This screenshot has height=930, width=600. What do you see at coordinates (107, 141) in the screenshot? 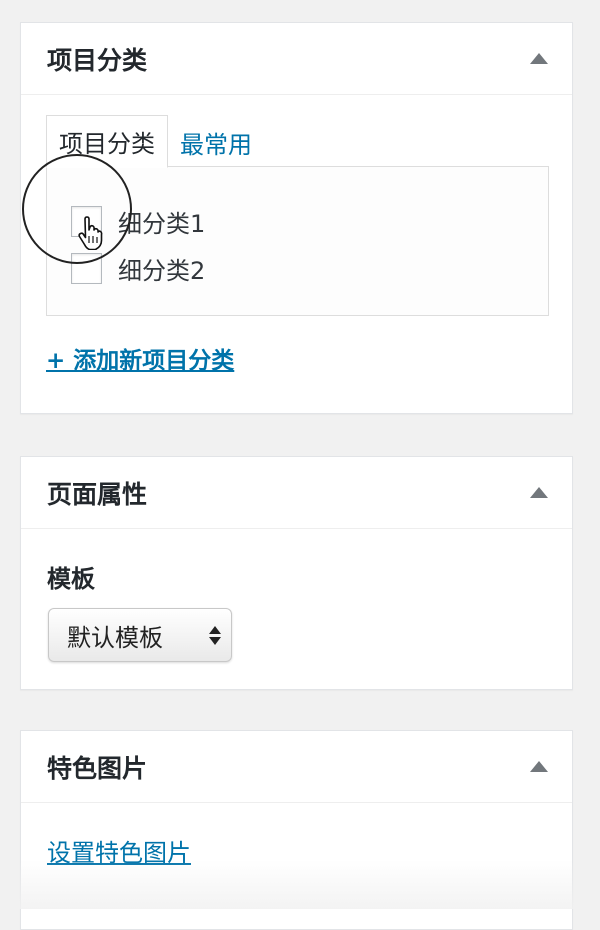
I see `tab-all-categories: 项目分类` at bounding box center [107, 141].